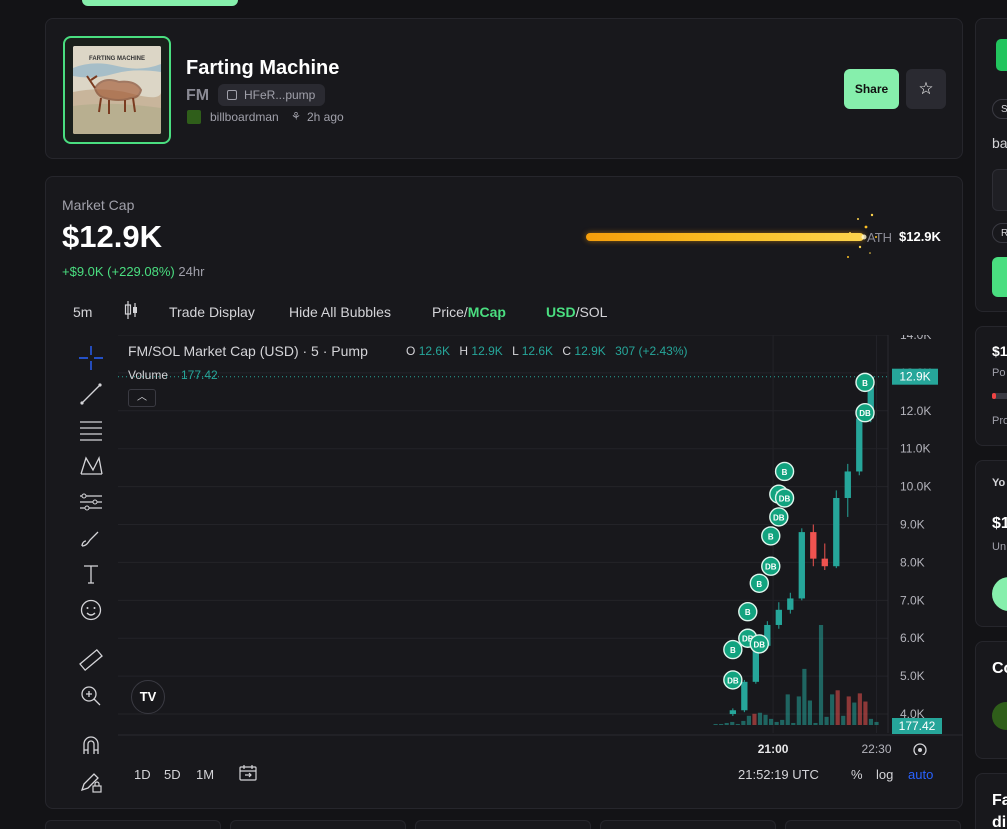 Image resolution: width=1007 pixels, height=829 pixels. What do you see at coordinates (82, 312) in the screenshot?
I see `interval-selector: 5m` at bounding box center [82, 312].